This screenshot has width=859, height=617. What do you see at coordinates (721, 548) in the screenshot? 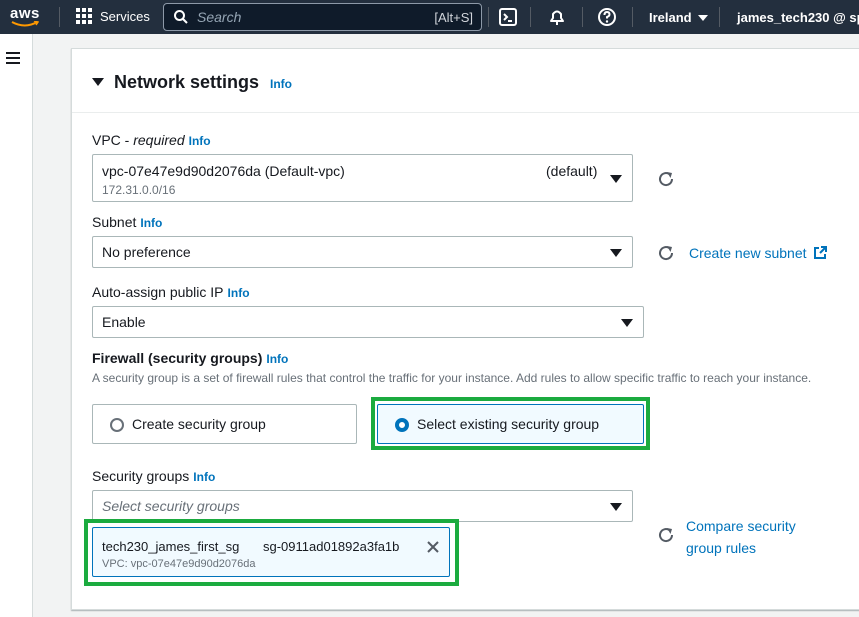
I see `compare-link-line2: group rules` at bounding box center [721, 548].